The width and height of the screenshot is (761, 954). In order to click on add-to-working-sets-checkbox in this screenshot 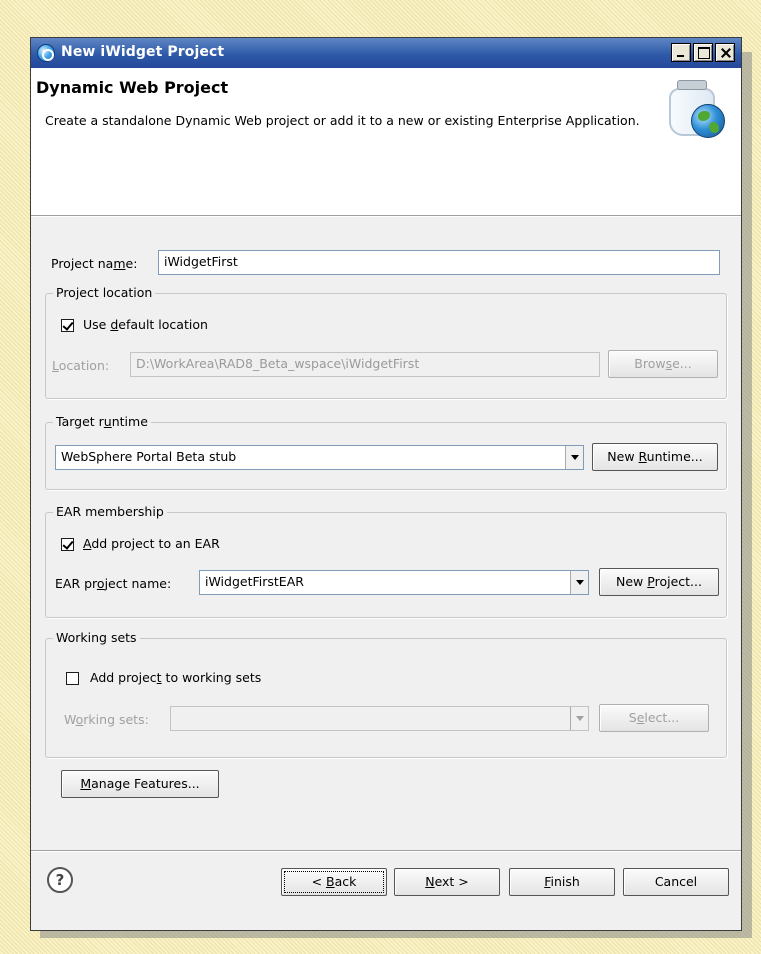, I will do `click(72, 678)`.